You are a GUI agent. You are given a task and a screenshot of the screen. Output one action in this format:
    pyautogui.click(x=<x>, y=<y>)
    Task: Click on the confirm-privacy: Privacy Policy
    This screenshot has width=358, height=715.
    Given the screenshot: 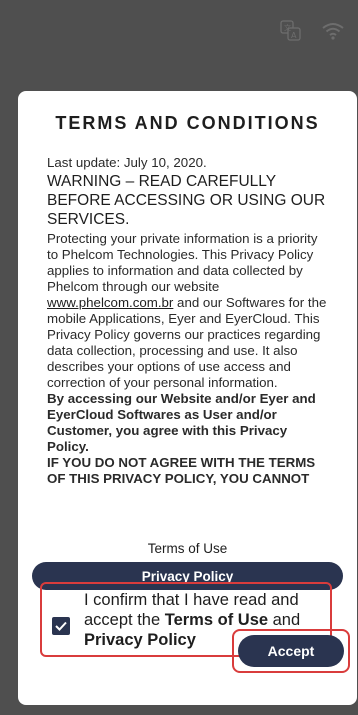 What is the action you would take?
    pyautogui.click(x=140, y=639)
    